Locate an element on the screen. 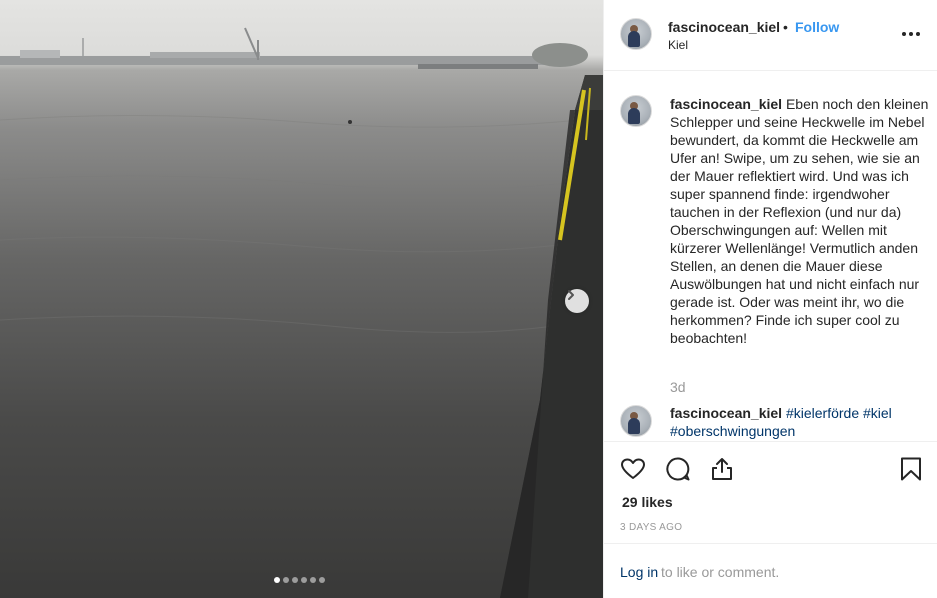  more-options-icon is located at coordinates (911, 34).